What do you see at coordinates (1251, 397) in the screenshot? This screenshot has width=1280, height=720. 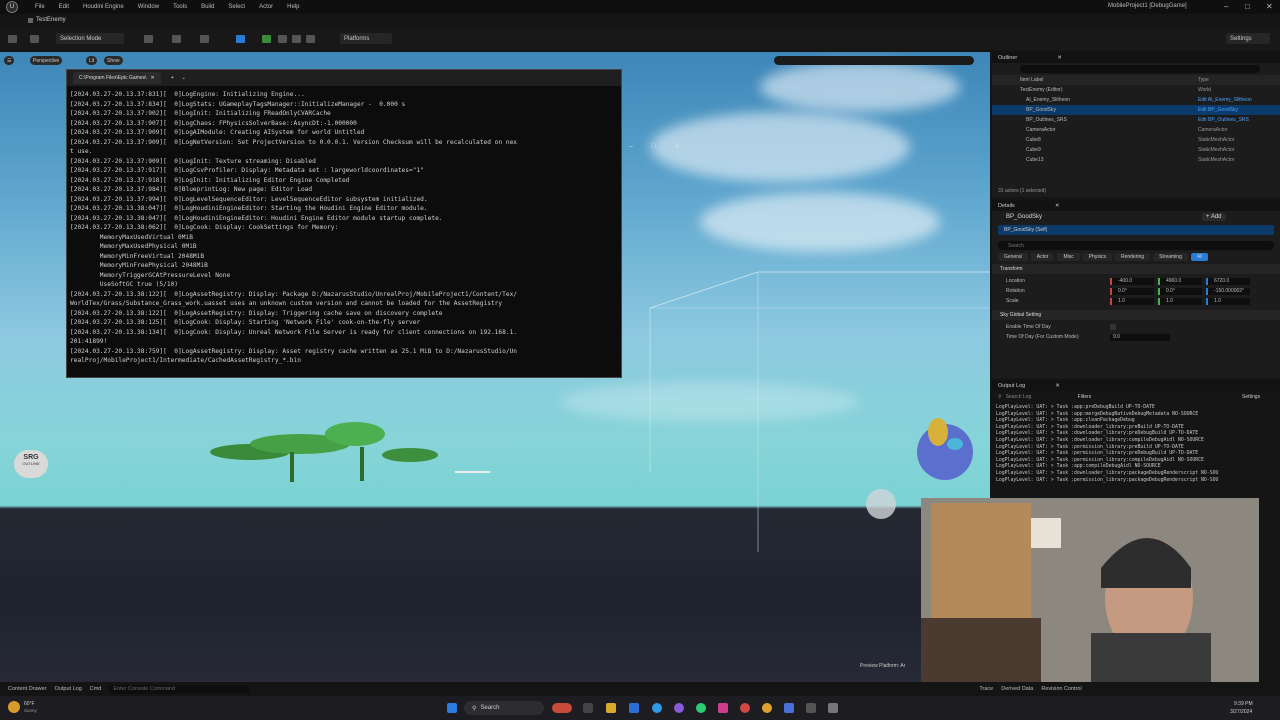 I see `log-settings-button: Settings` at bounding box center [1251, 397].